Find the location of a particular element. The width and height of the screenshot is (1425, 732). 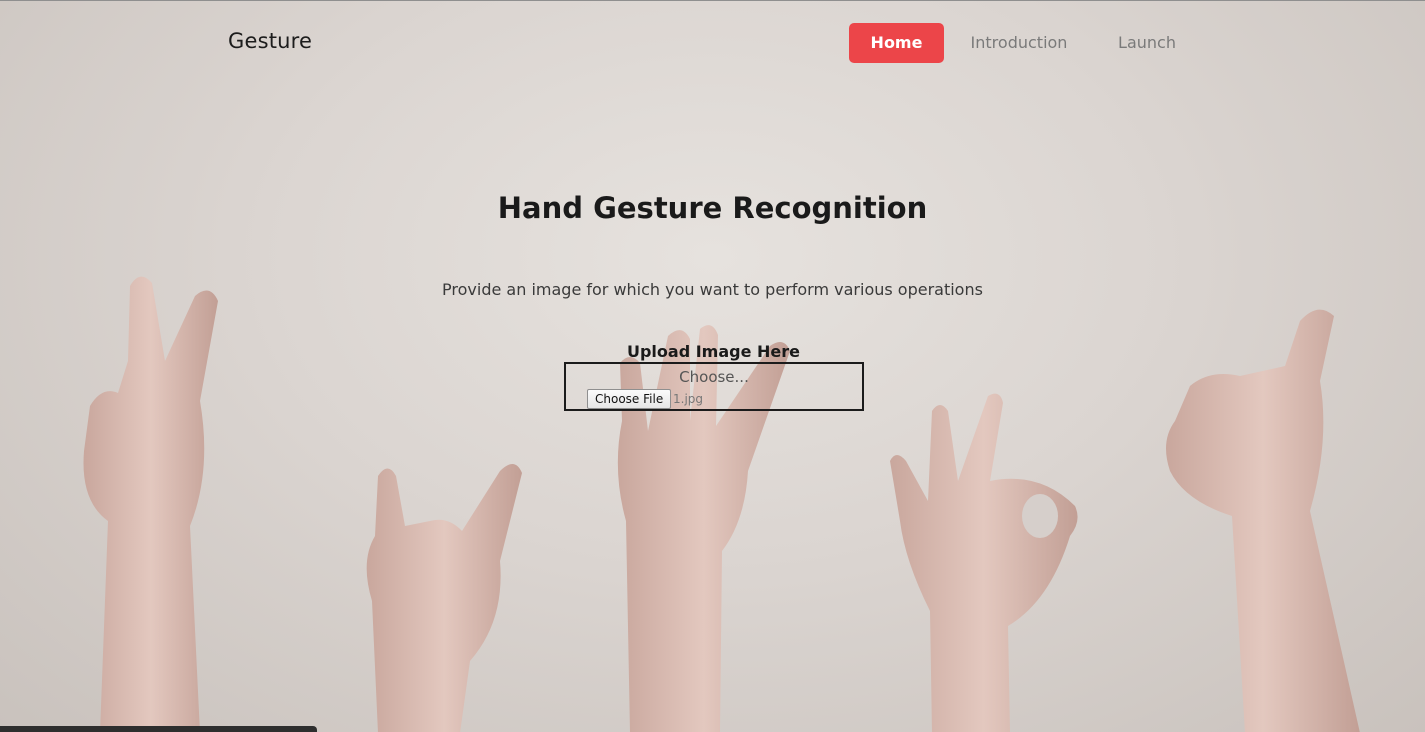

rock-sign-hand is located at coordinates (444, 598).